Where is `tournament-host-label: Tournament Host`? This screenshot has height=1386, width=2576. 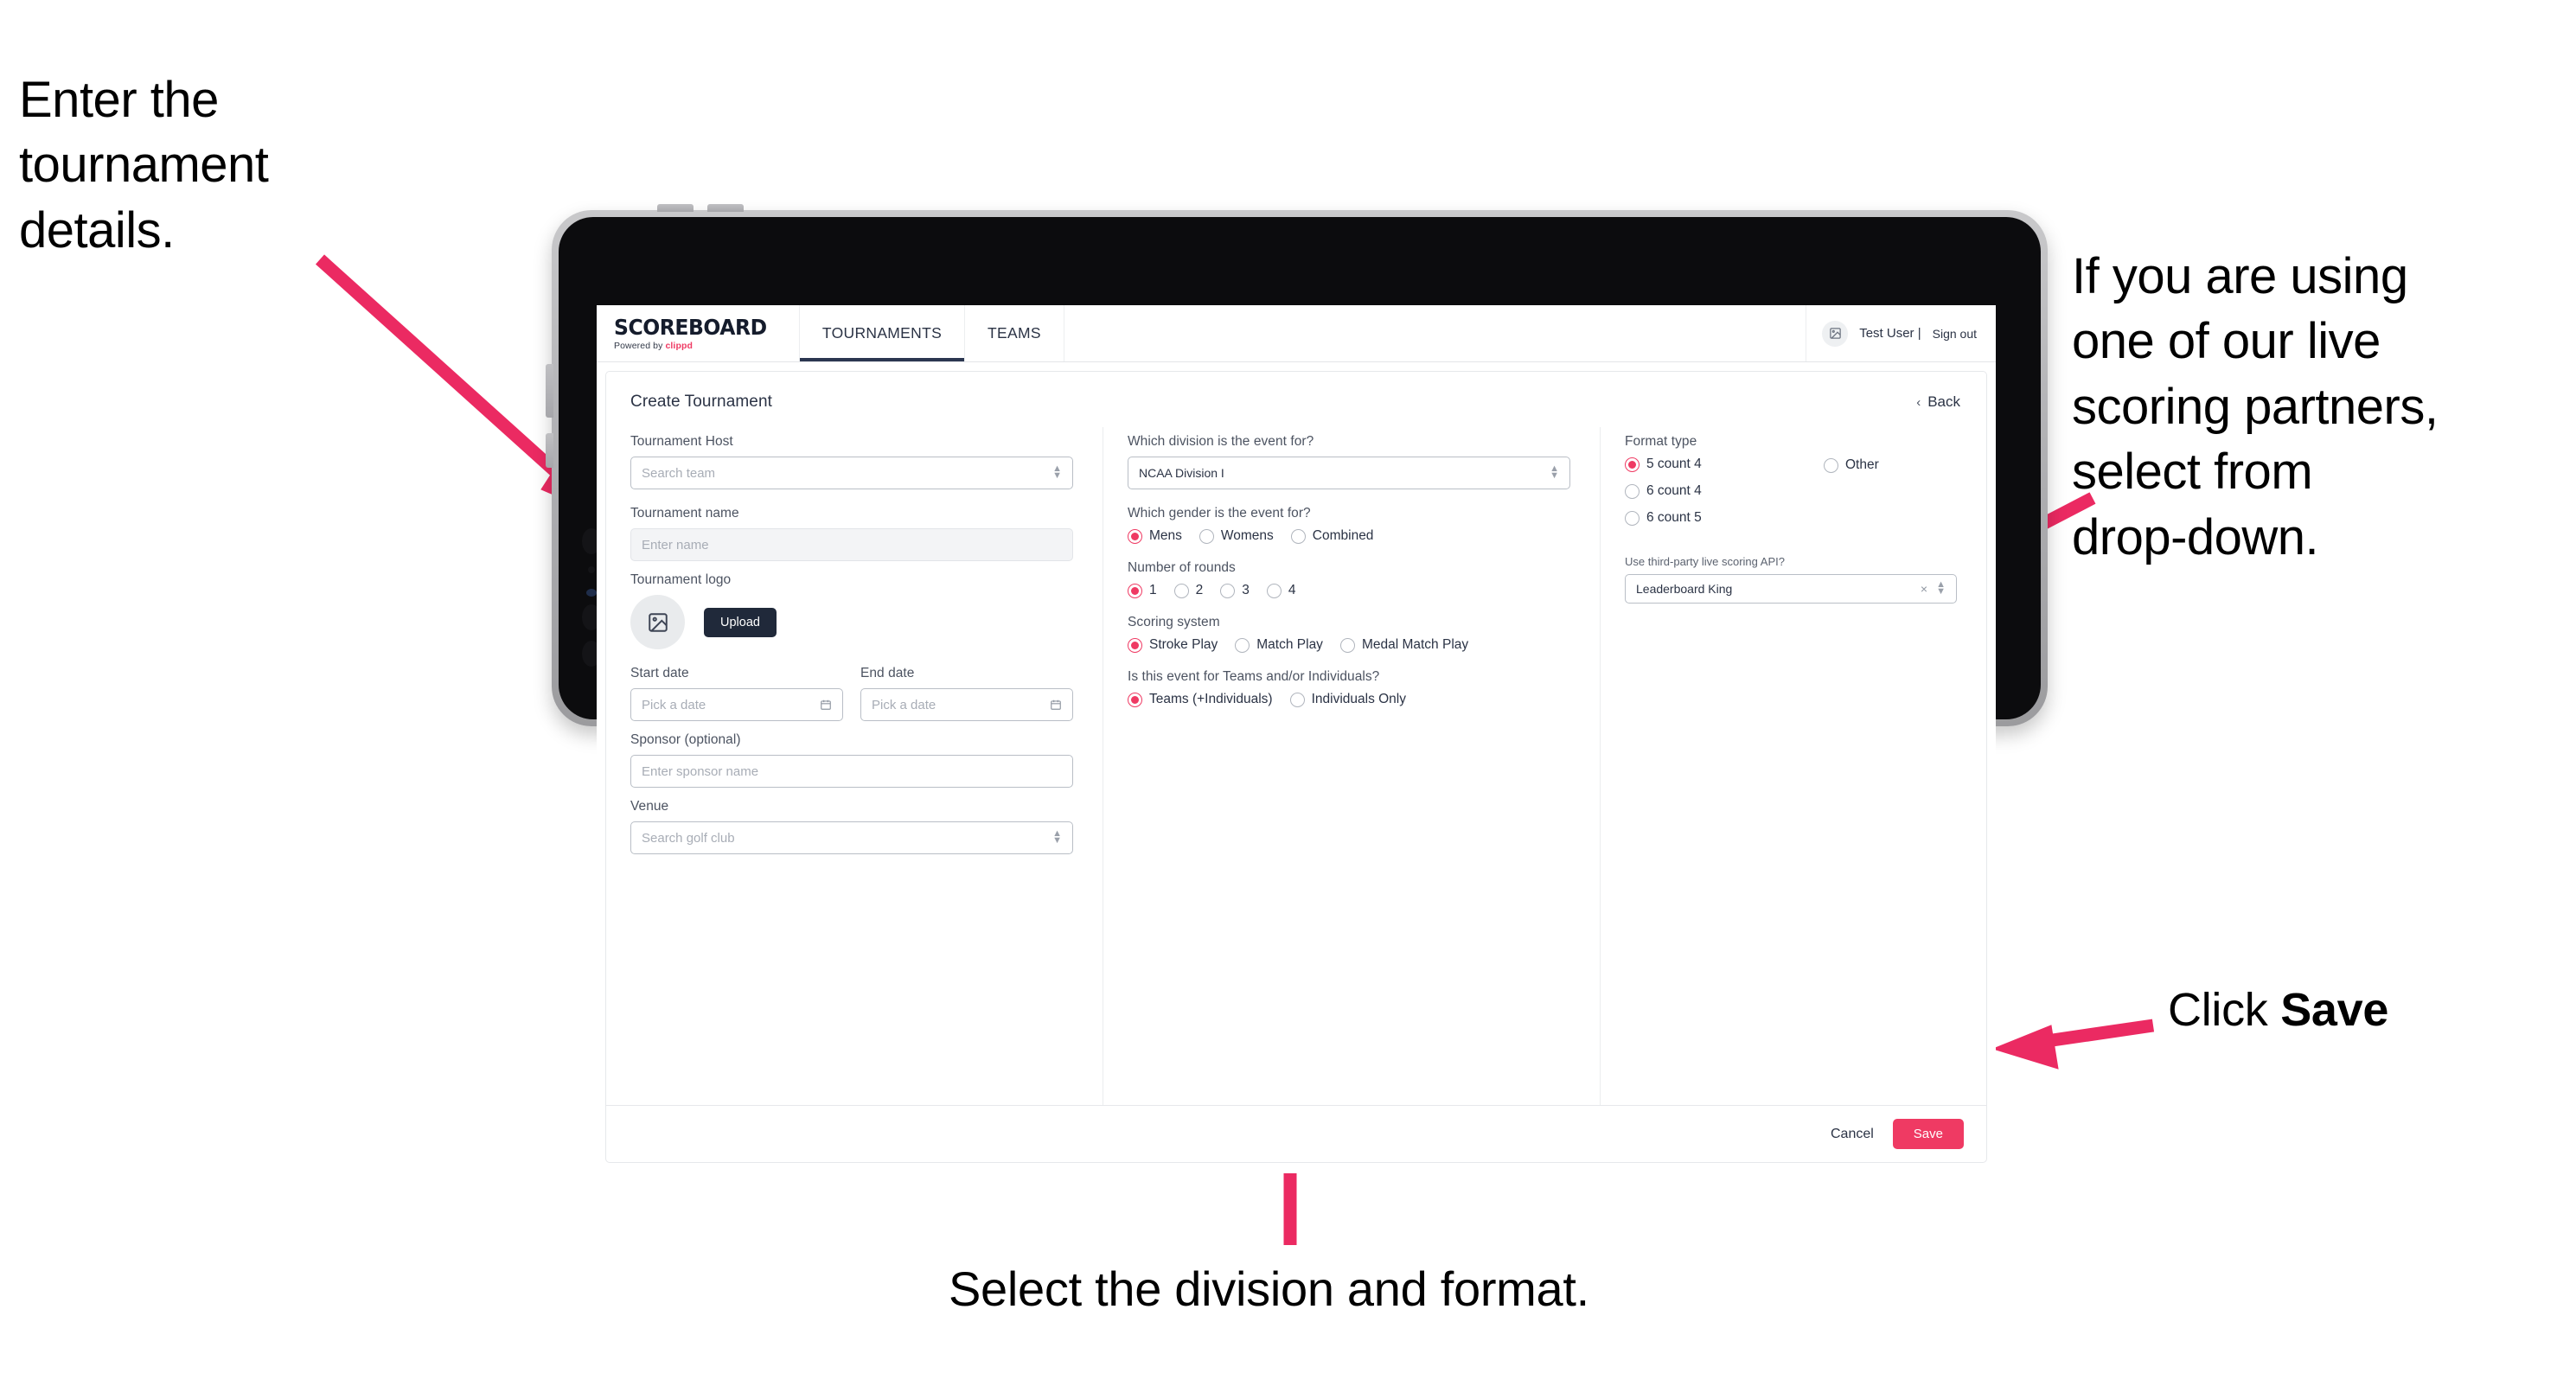
tournament-host-label: Tournament Host is located at coordinates (682, 441).